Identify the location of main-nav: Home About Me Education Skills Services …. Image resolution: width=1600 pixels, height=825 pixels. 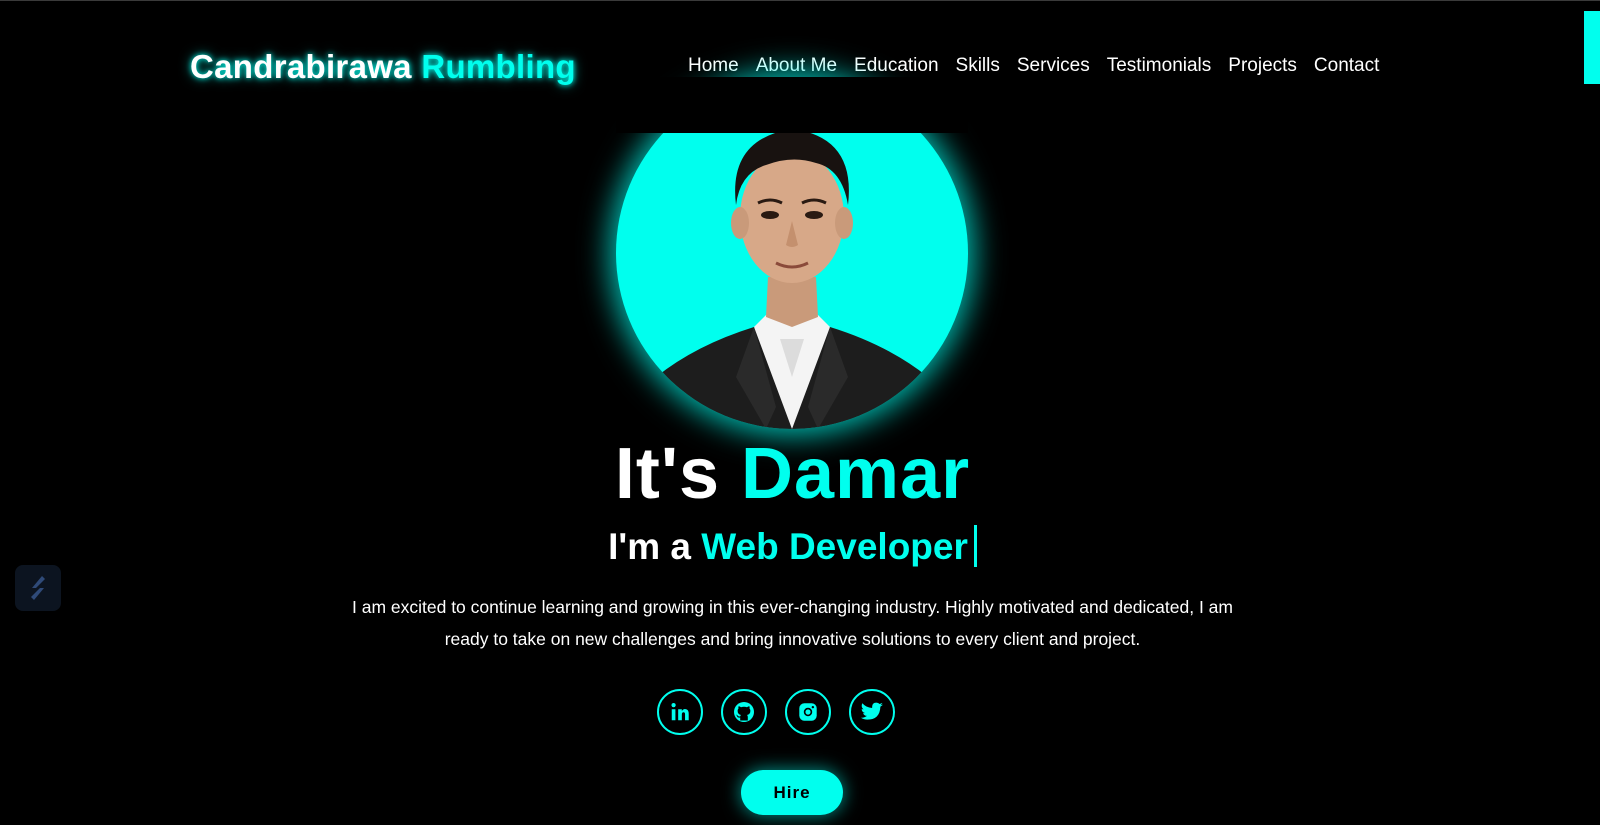
(1033, 66).